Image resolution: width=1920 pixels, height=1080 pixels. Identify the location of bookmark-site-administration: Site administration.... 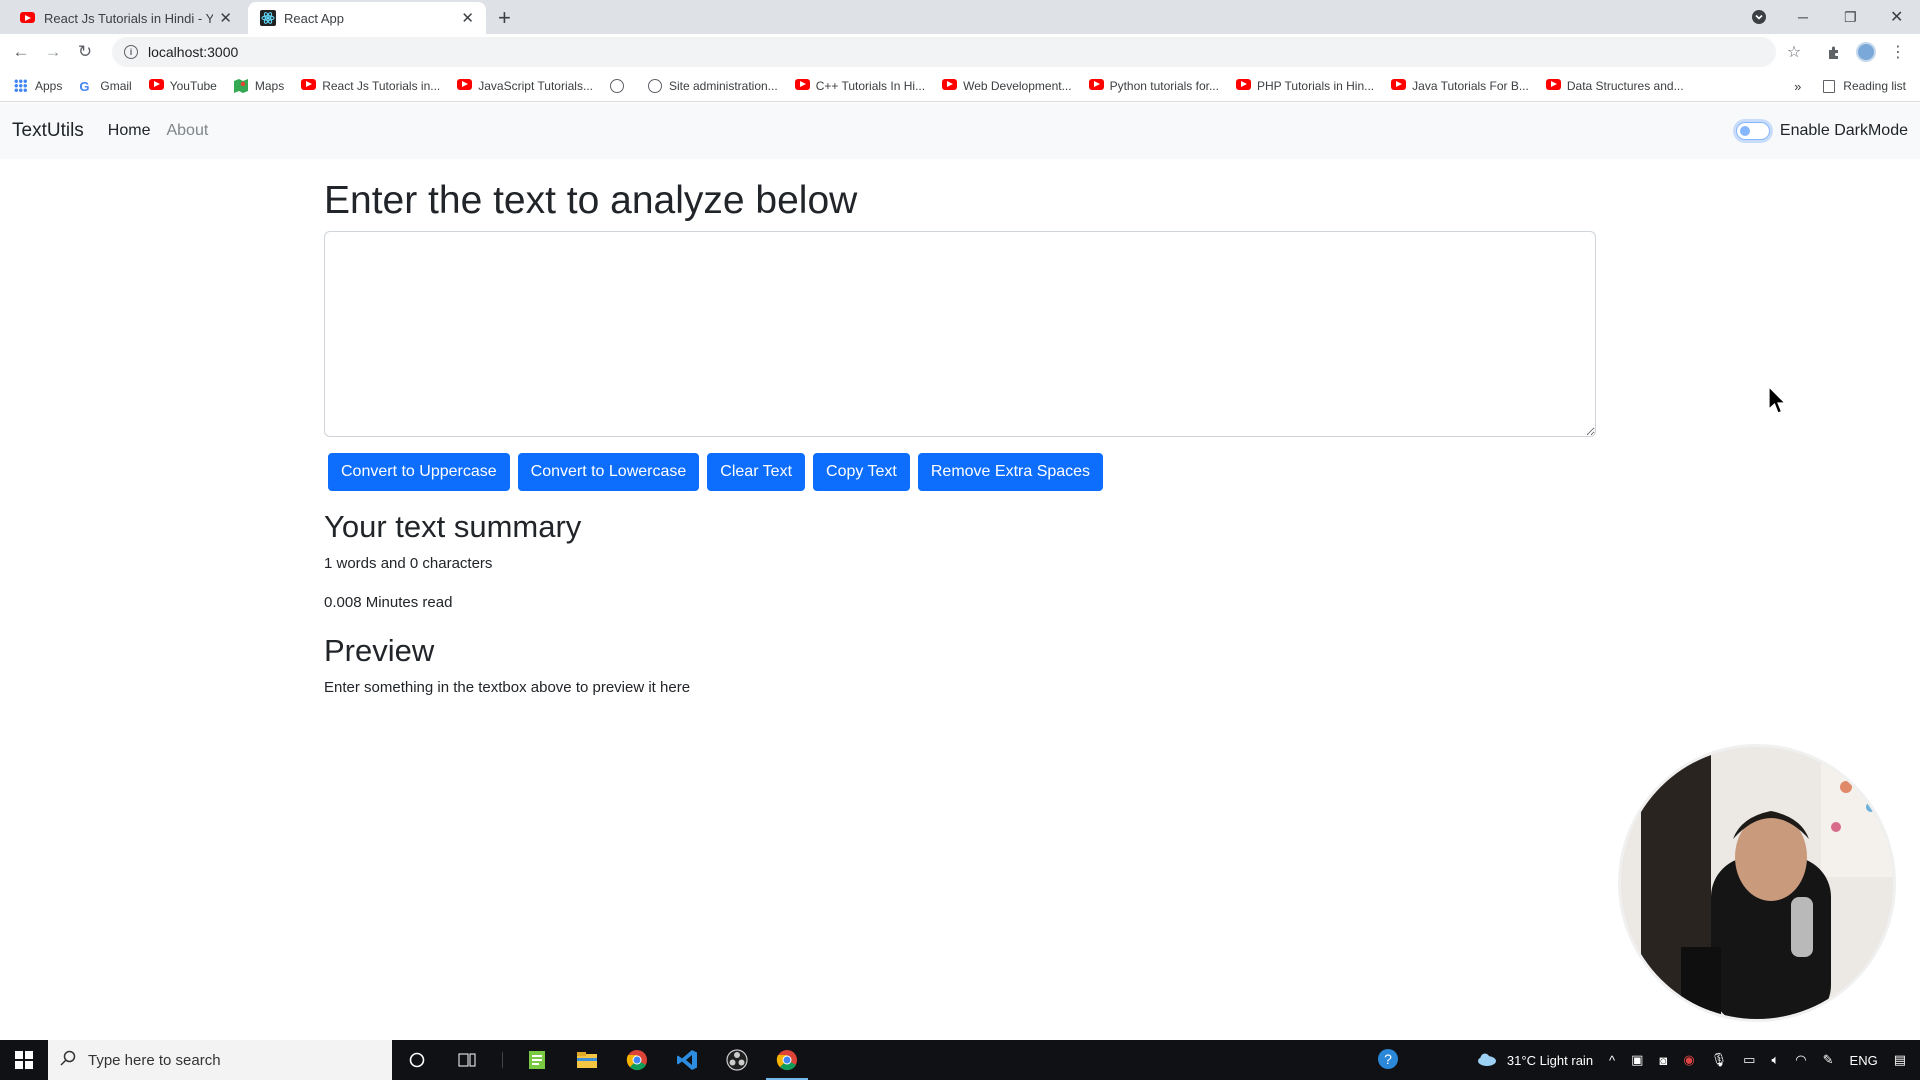
(712, 85).